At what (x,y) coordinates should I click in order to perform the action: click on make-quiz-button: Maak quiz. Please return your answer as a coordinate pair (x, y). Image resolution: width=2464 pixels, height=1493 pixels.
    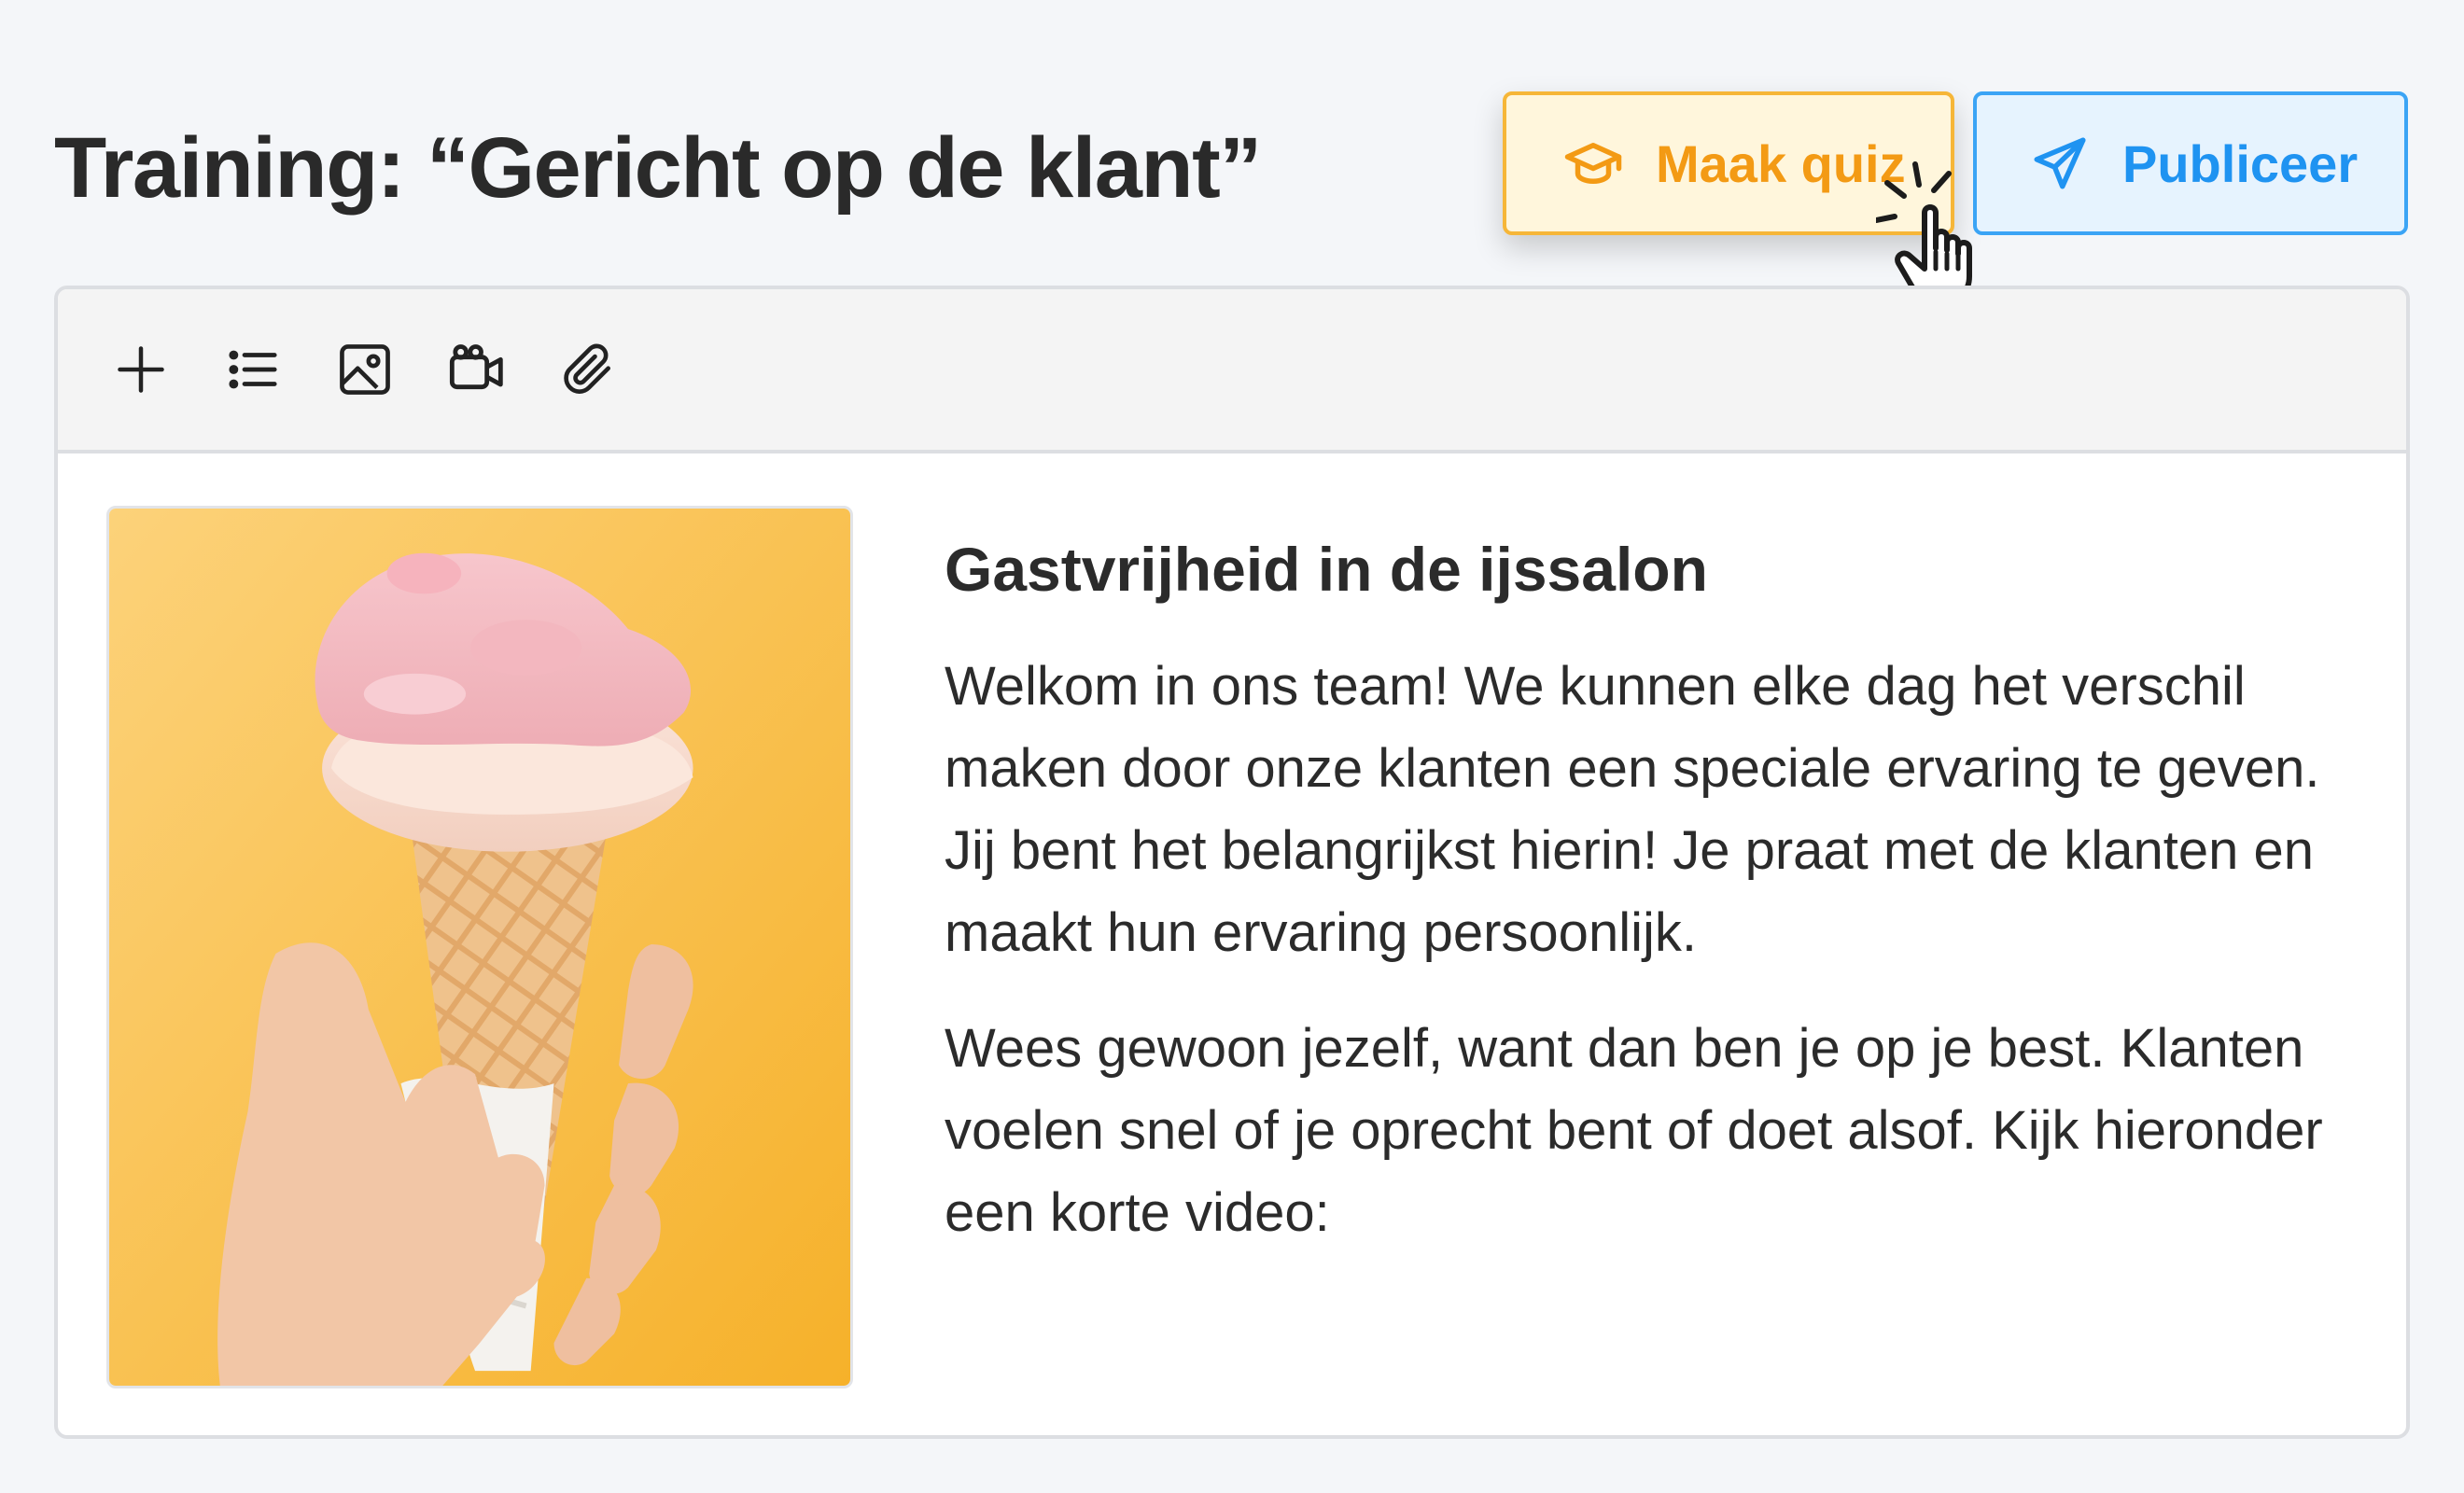
    Looking at the image, I should click on (1728, 163).